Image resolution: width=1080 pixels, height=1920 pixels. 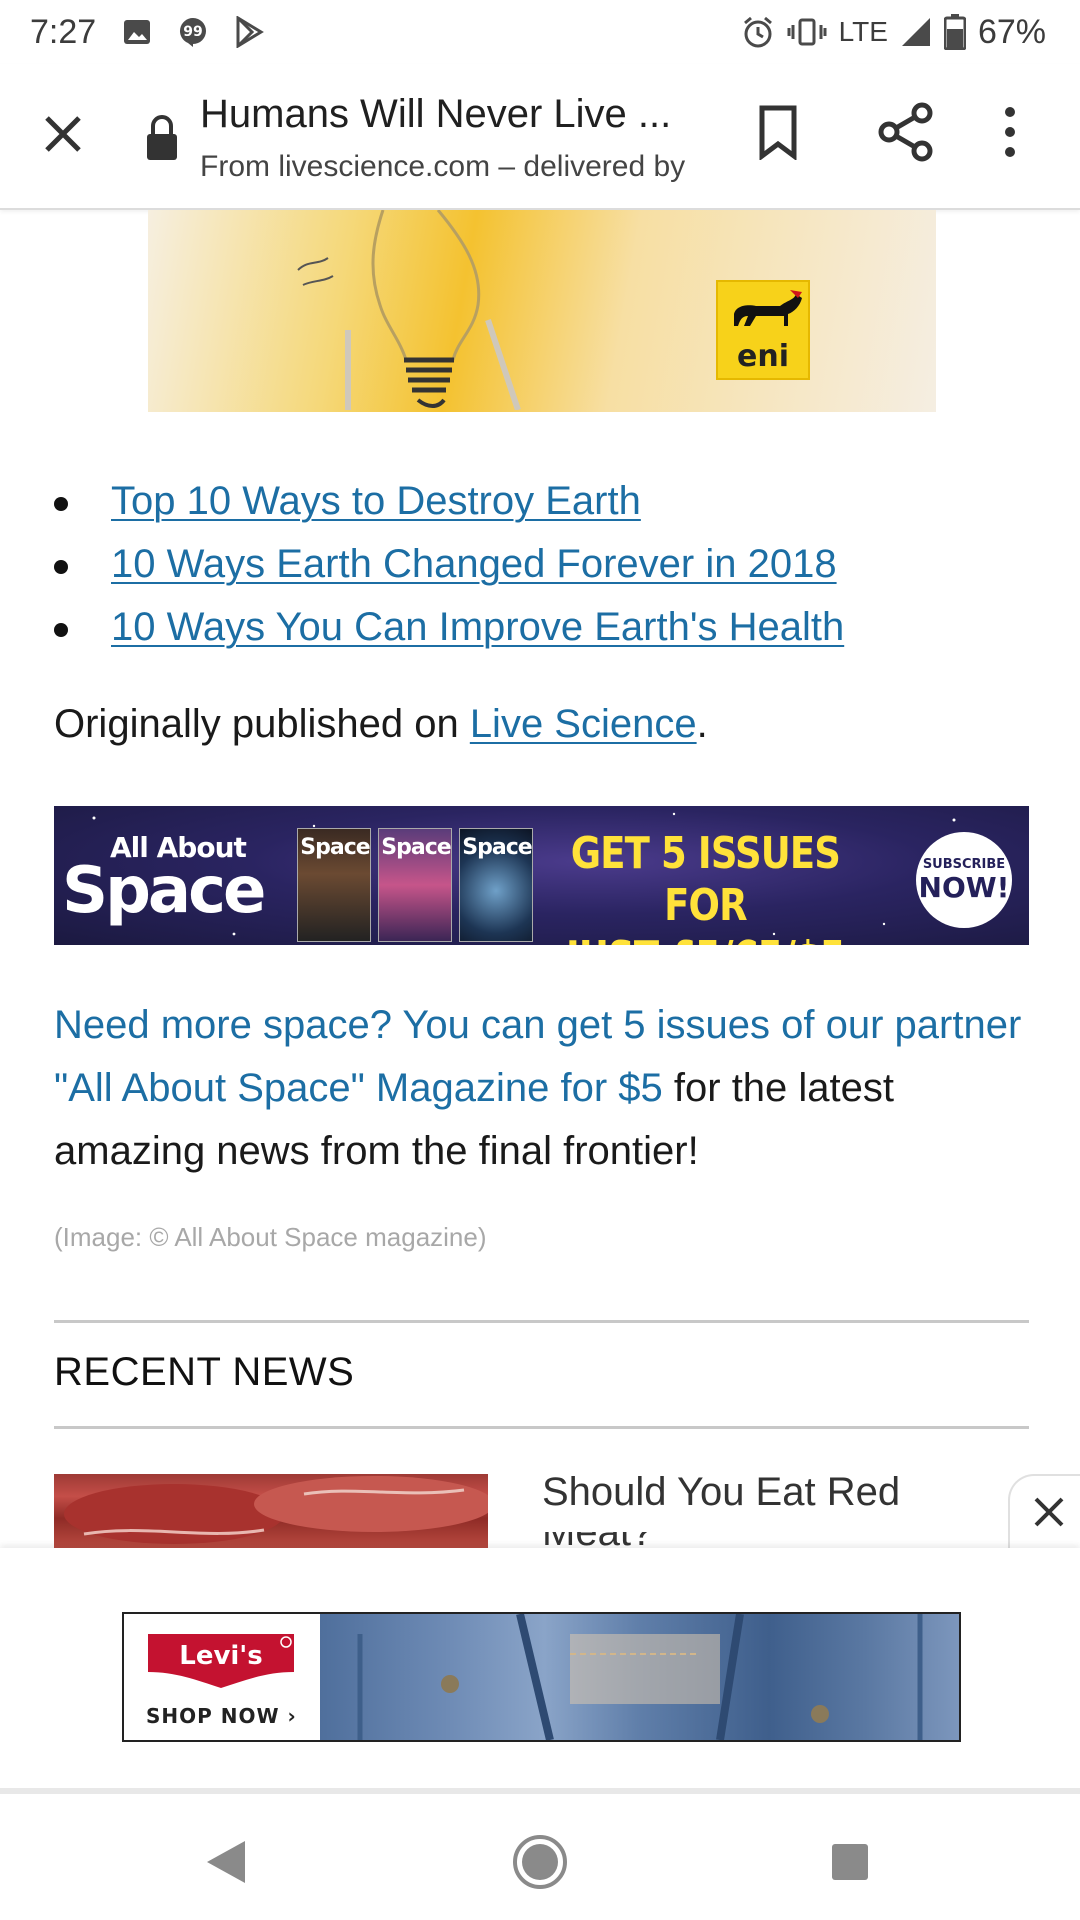 I want to click on home-button, so click(x=540, y=1862).